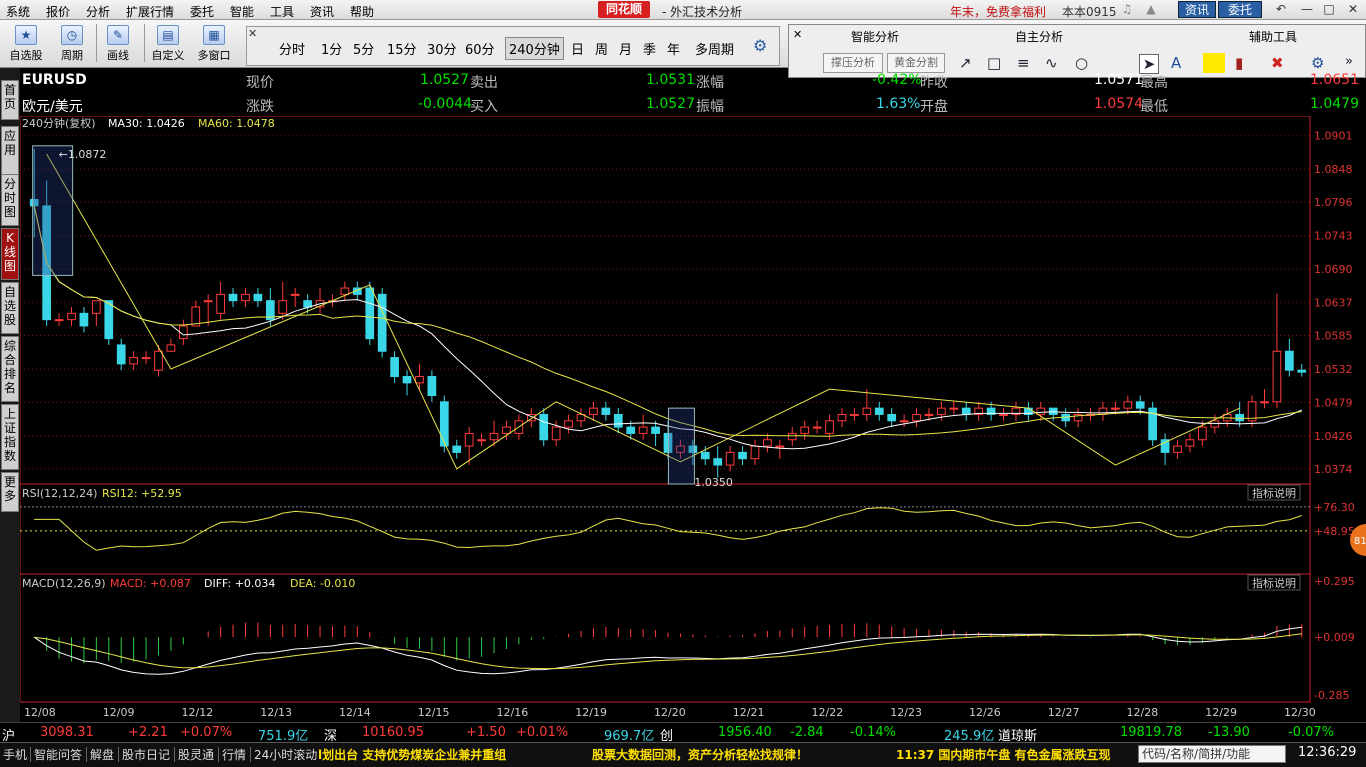  Describe the element at coordinates (649, 48) in the screenshot. I see `period-quarter: 季` at that location.